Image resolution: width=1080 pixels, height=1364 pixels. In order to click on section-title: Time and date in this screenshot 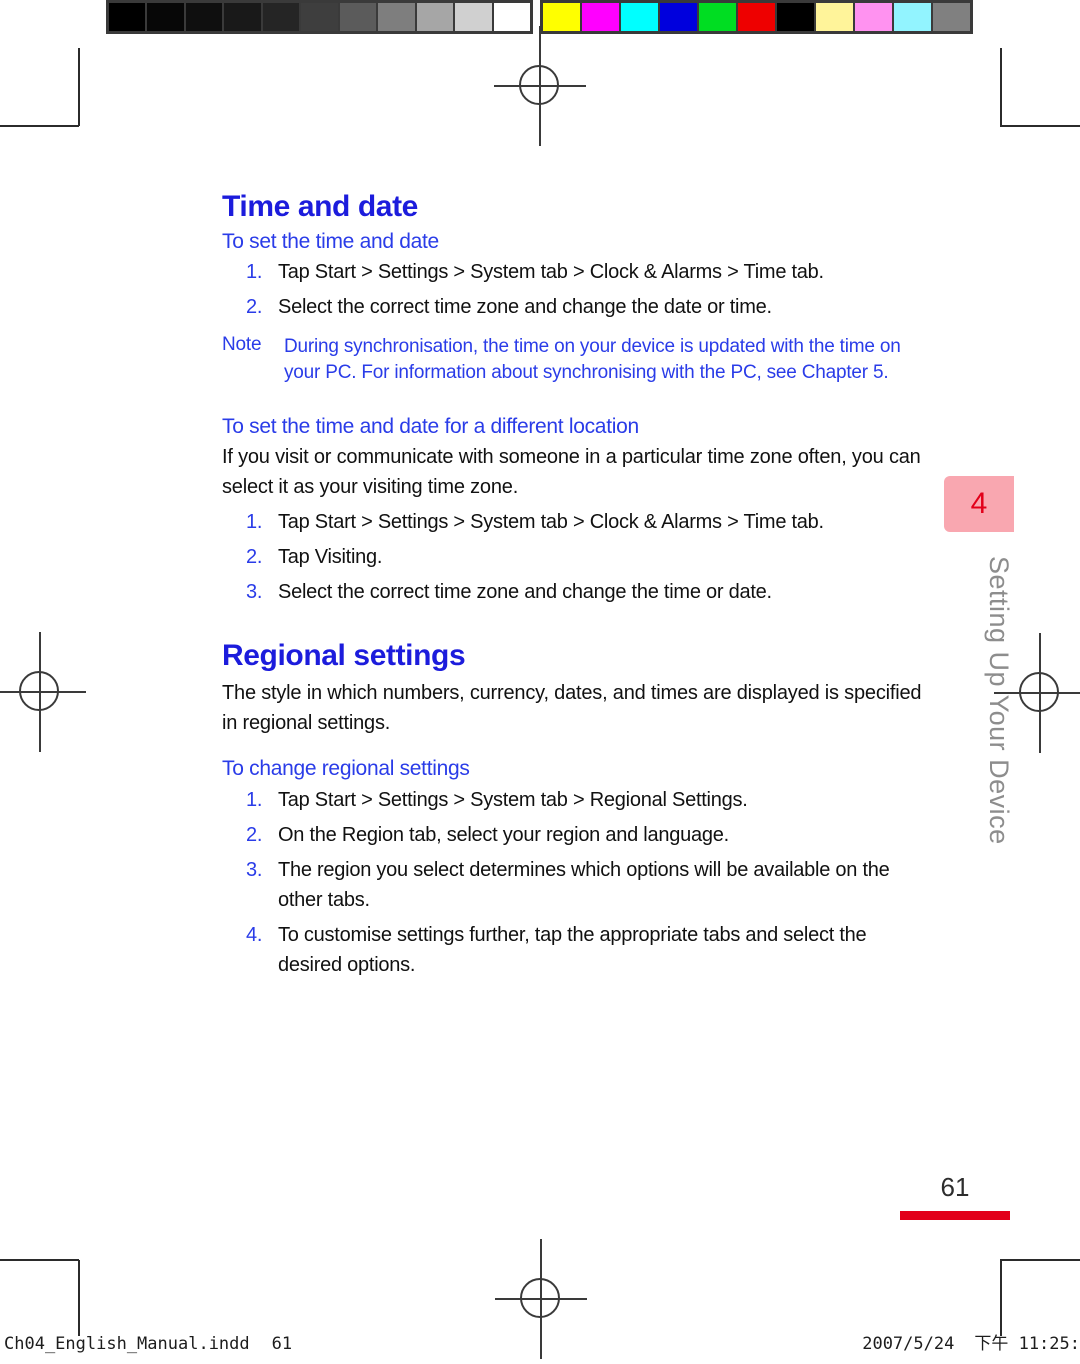, I will do `click(320, 206)`.